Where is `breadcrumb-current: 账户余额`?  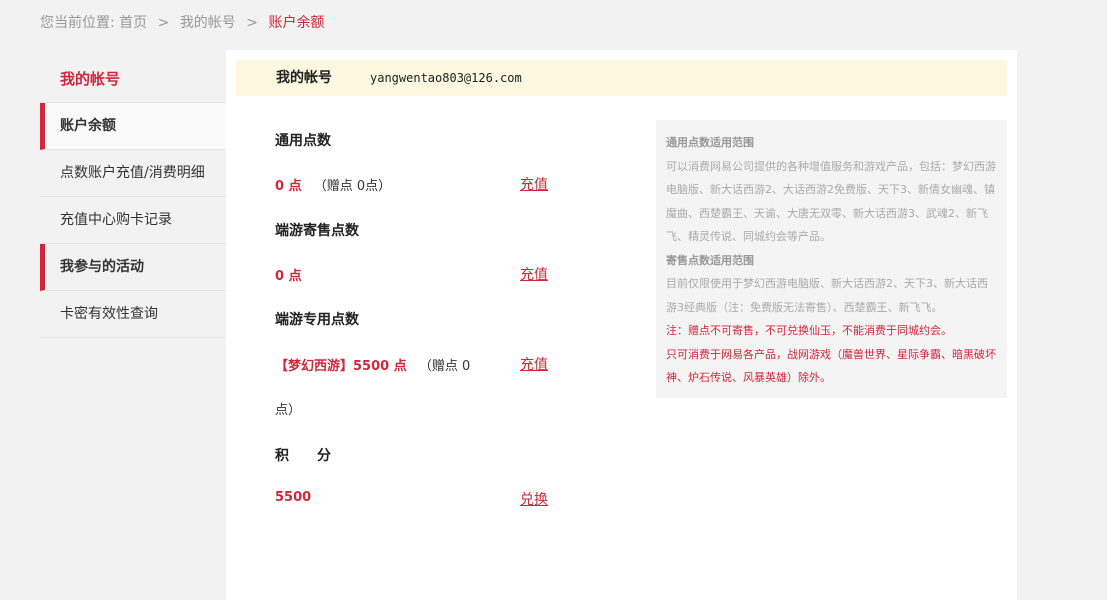
breadcrumb-current: 账户余额 is located at coordinates (296, 23).